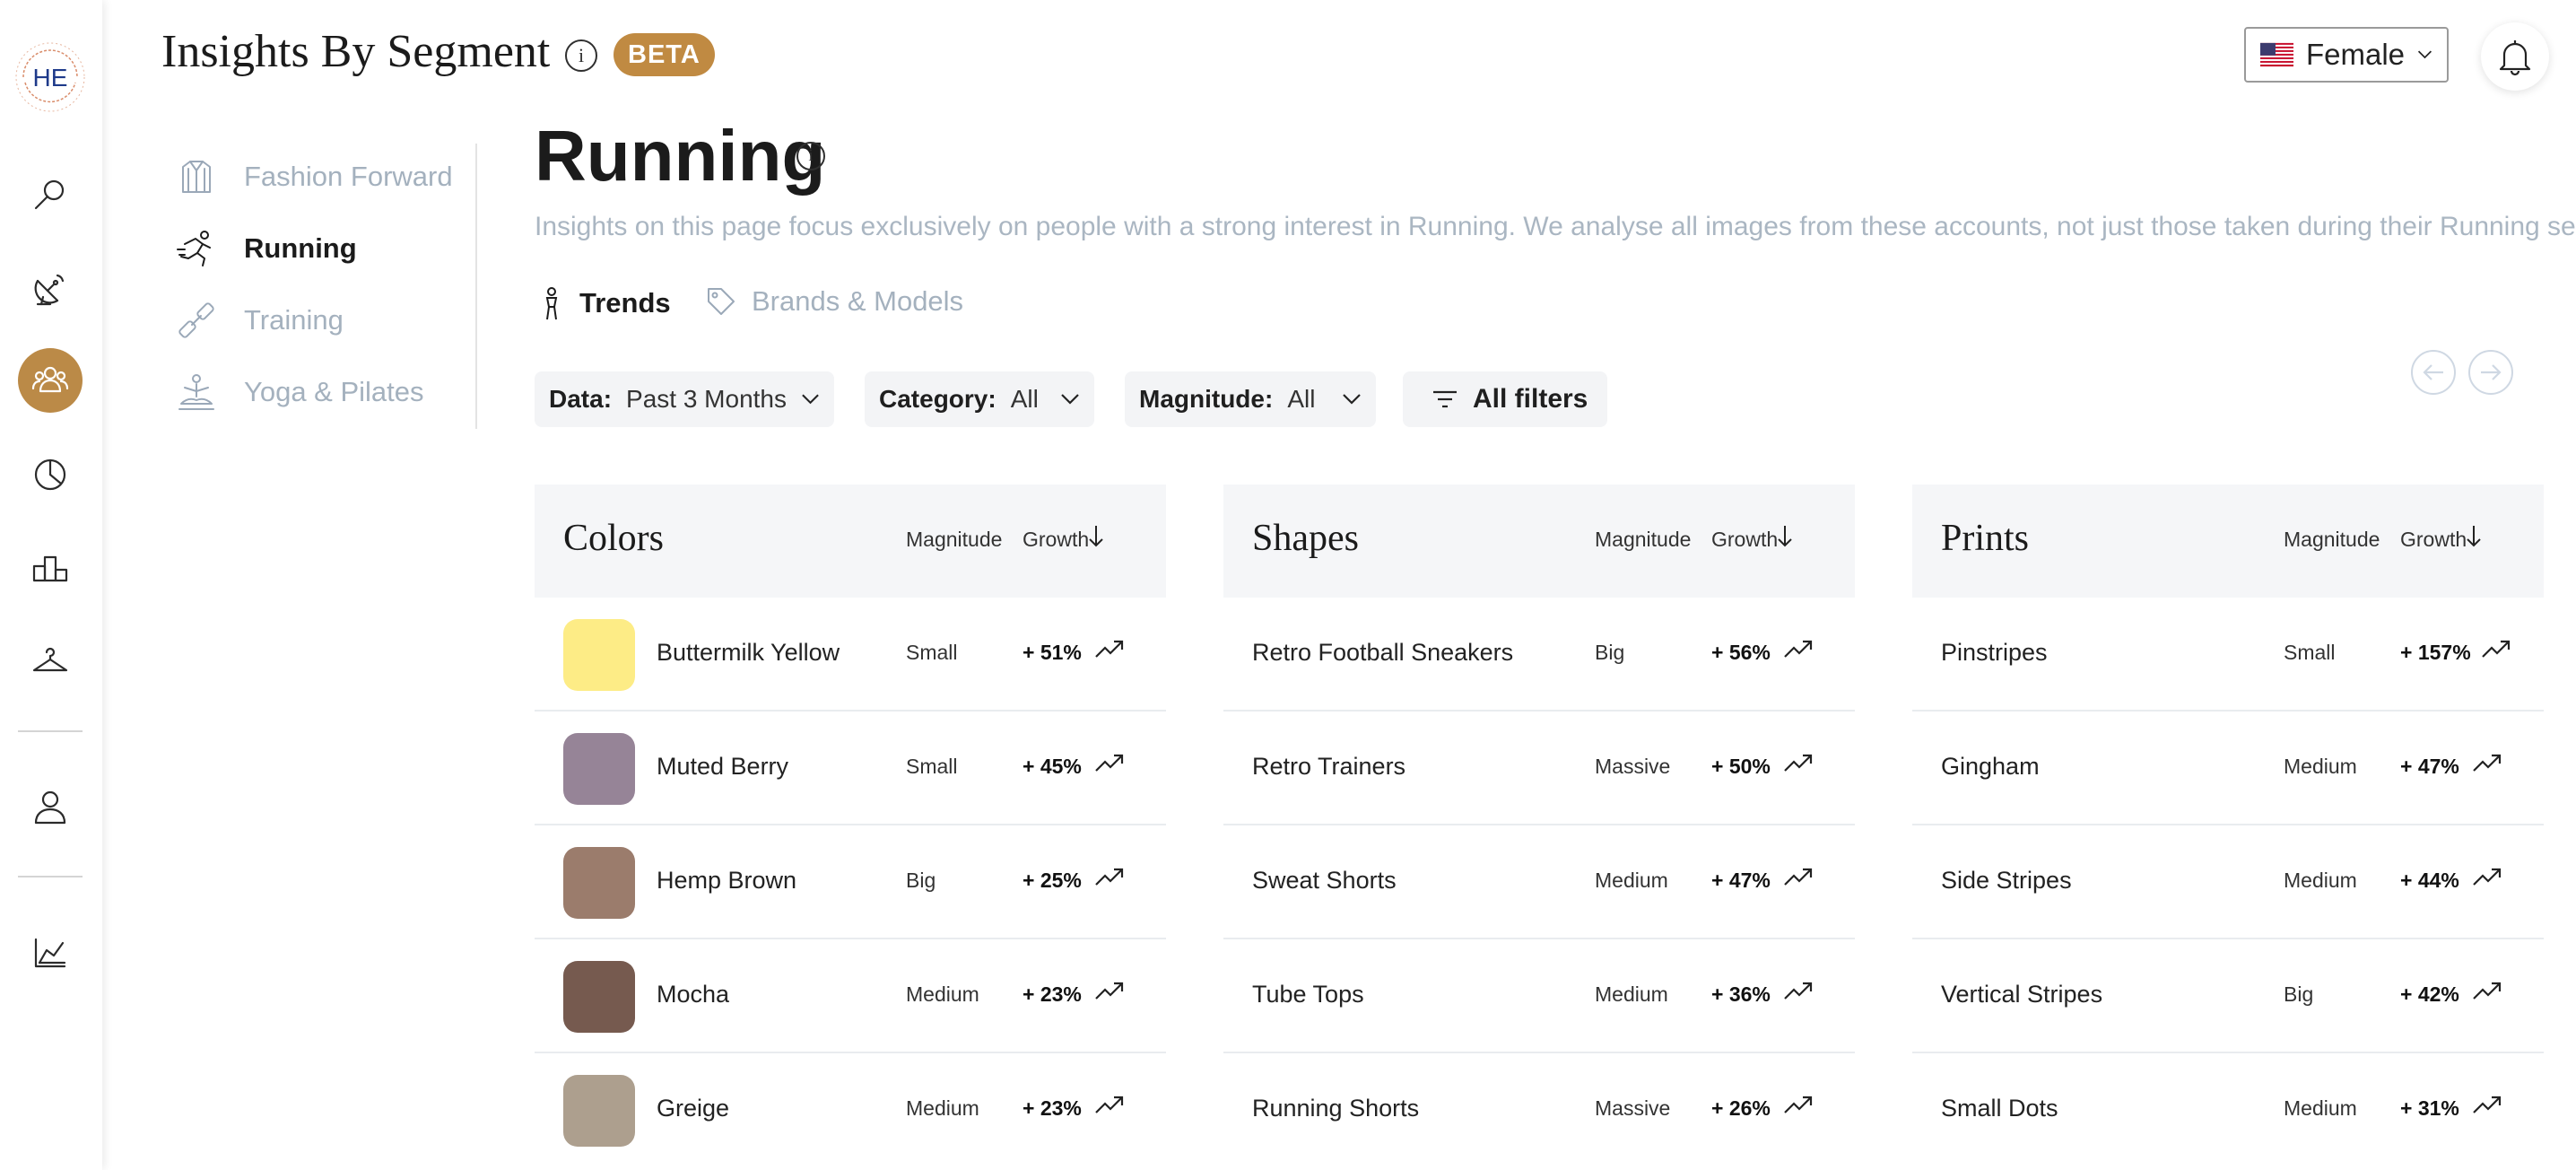 Image resolution: width=2576 pixels, height=1170 pixels. I want to click on people-icon, so click(50, 380).